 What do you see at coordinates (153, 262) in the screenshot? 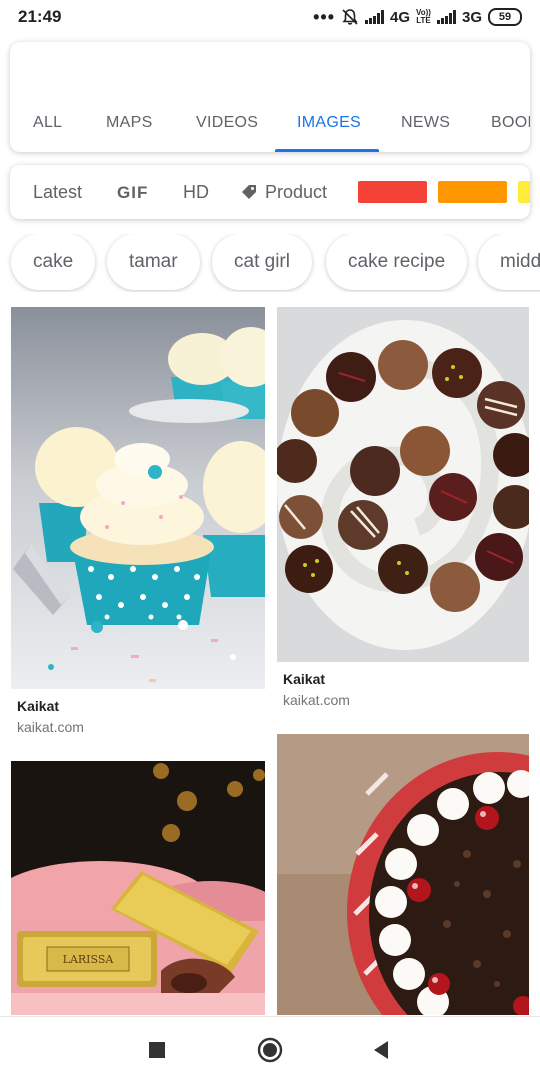
I see `chip-tamar: tamar` at bounding box center [153, 262].